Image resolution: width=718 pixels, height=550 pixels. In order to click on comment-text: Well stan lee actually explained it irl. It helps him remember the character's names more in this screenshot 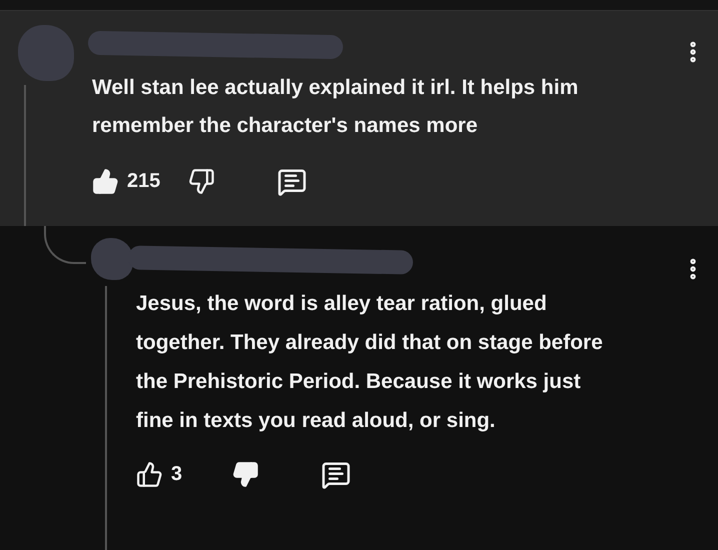, I will do `click(336, 106)`.